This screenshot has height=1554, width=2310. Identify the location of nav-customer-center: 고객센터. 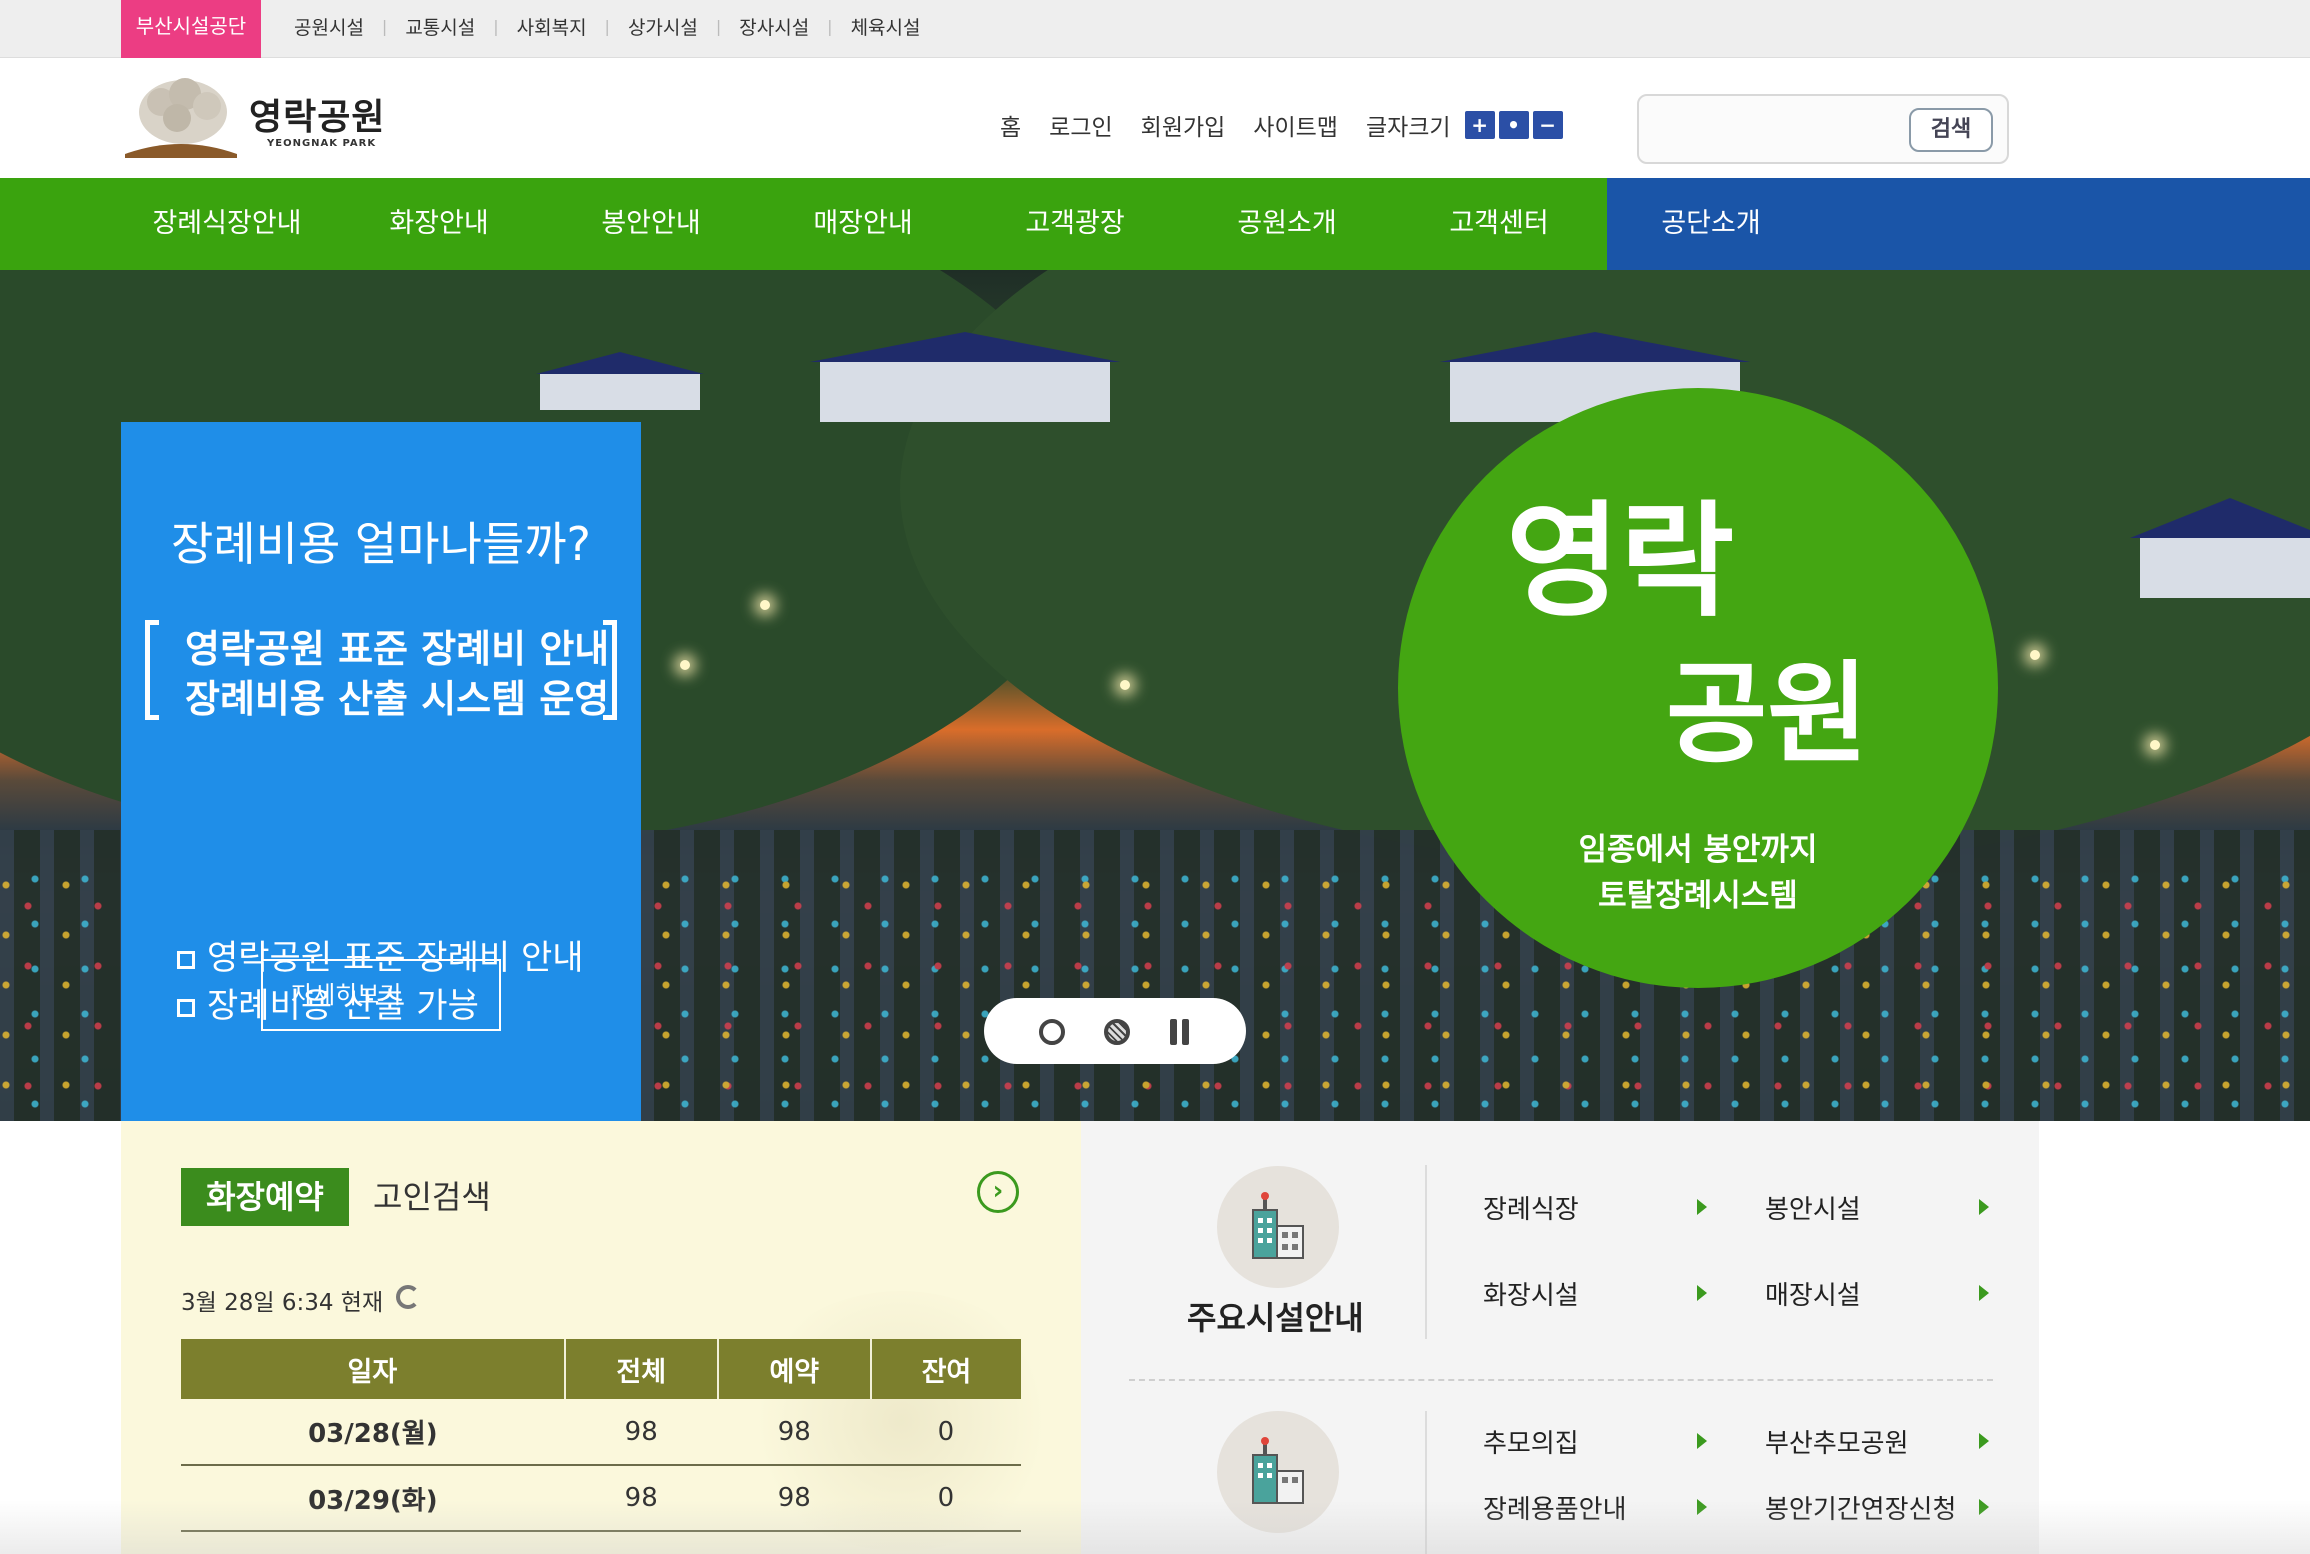
(1499, 224).